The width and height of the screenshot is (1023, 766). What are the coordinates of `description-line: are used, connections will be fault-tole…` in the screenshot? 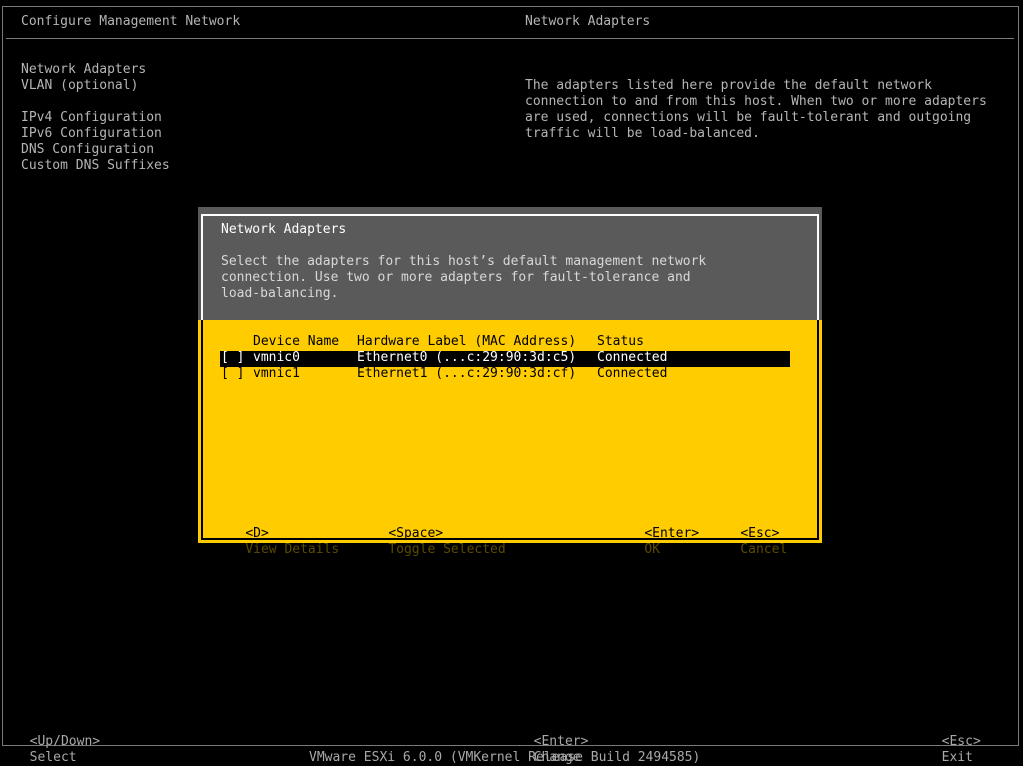 It's located at (748, 117).